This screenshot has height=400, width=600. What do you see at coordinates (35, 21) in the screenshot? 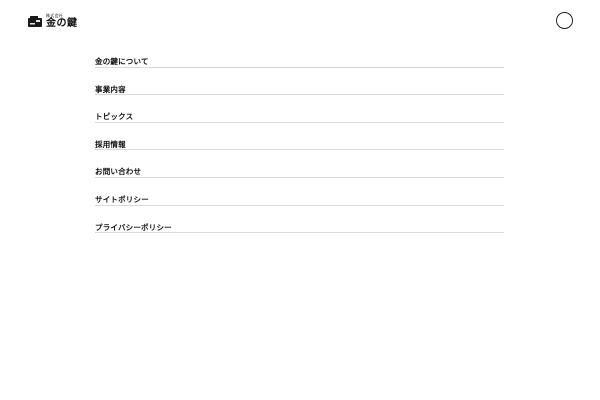
I see `key-card-logo-icon` at bounding box center [35, 21].